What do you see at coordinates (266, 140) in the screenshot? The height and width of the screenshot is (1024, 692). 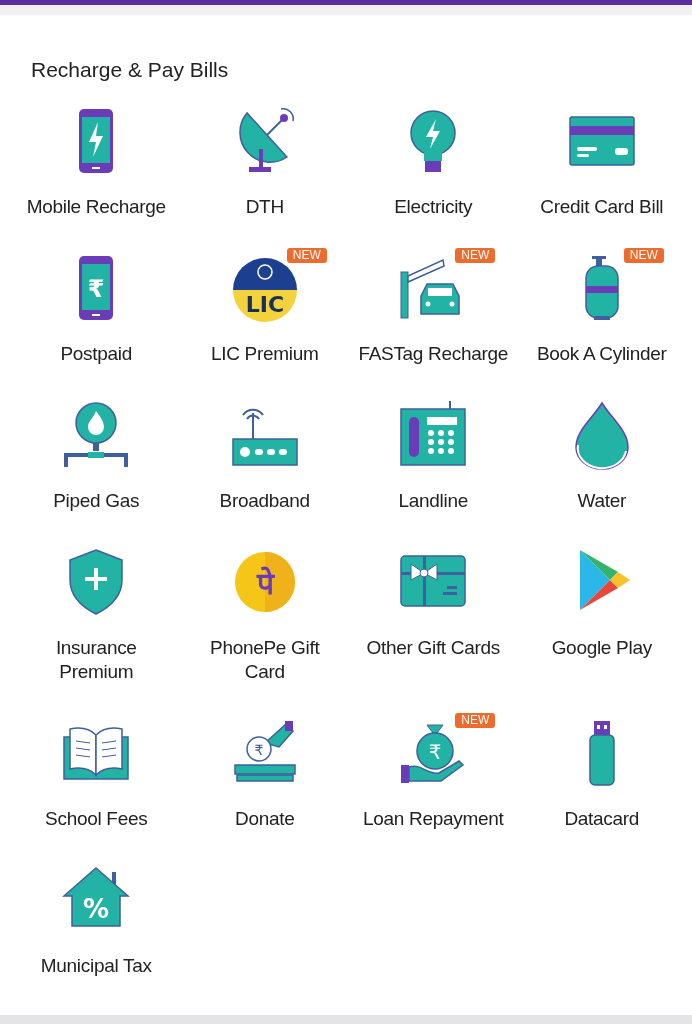 I see `satellite-dish-icon` at bounding box center [266, 140].